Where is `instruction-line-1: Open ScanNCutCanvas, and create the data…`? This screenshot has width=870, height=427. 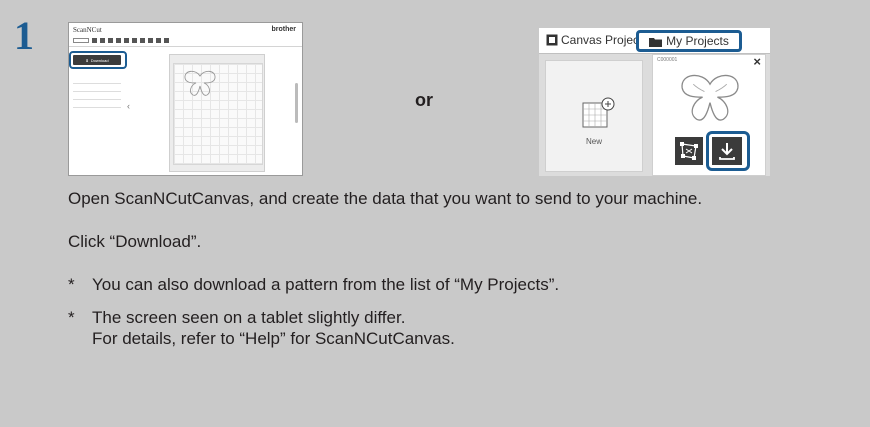
instruction-line-1: Open ScanNCutCanvas, and create the data… is located at coordinates (385, 198).